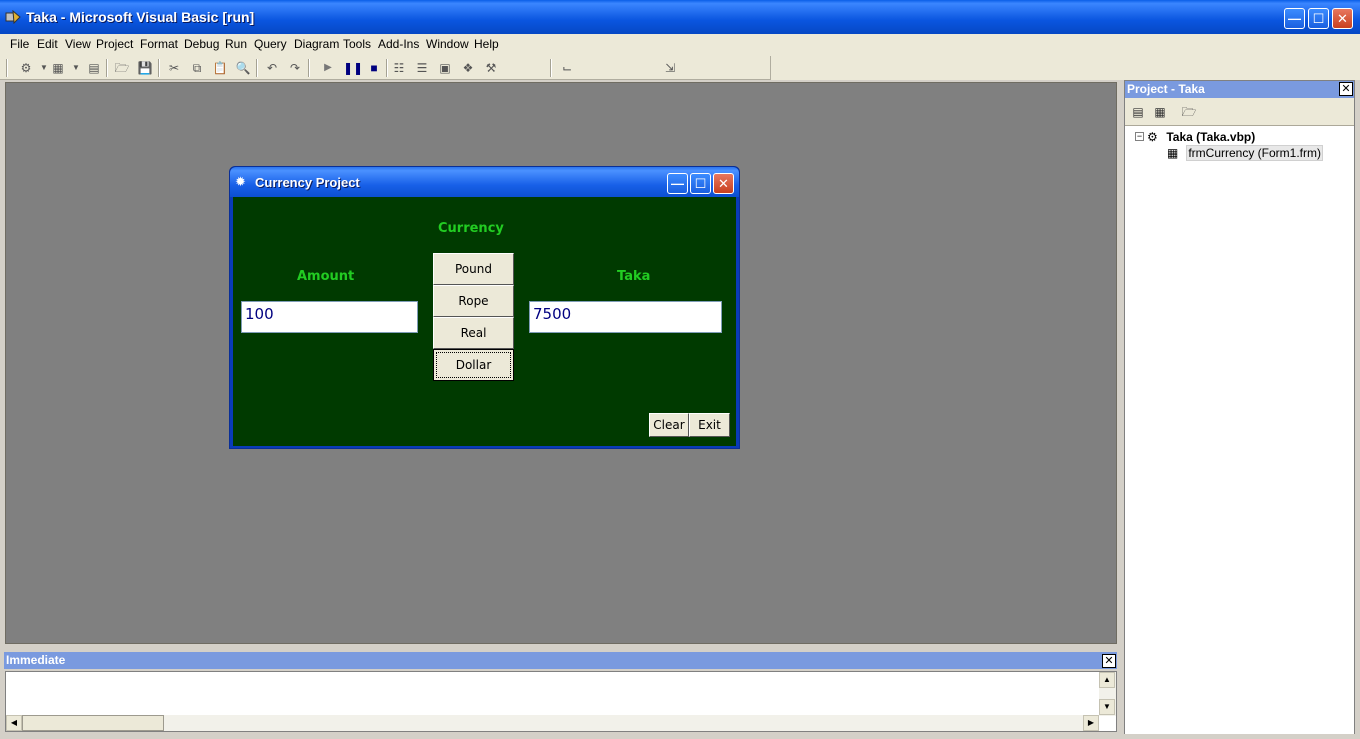 This screenshot has width=1360, height=739. Describe the element at coordinates (329, 317) in the screenshot. I see `amount-input: 100` at that location.